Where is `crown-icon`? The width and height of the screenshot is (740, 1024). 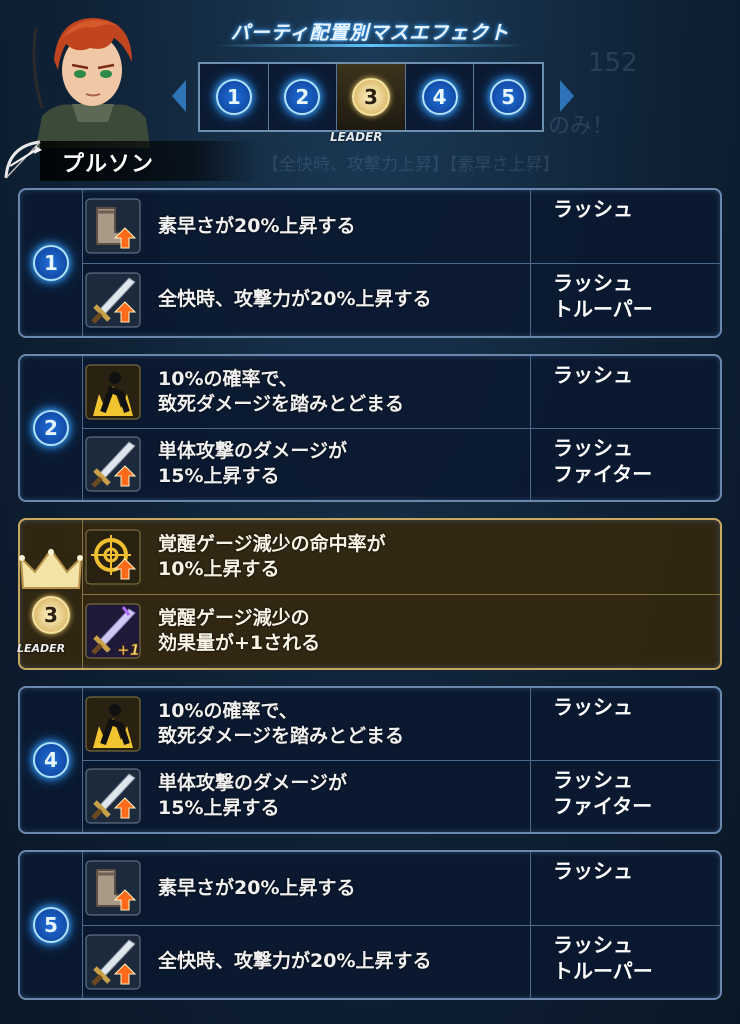
crown-icon is located at coordinates (51, 568).